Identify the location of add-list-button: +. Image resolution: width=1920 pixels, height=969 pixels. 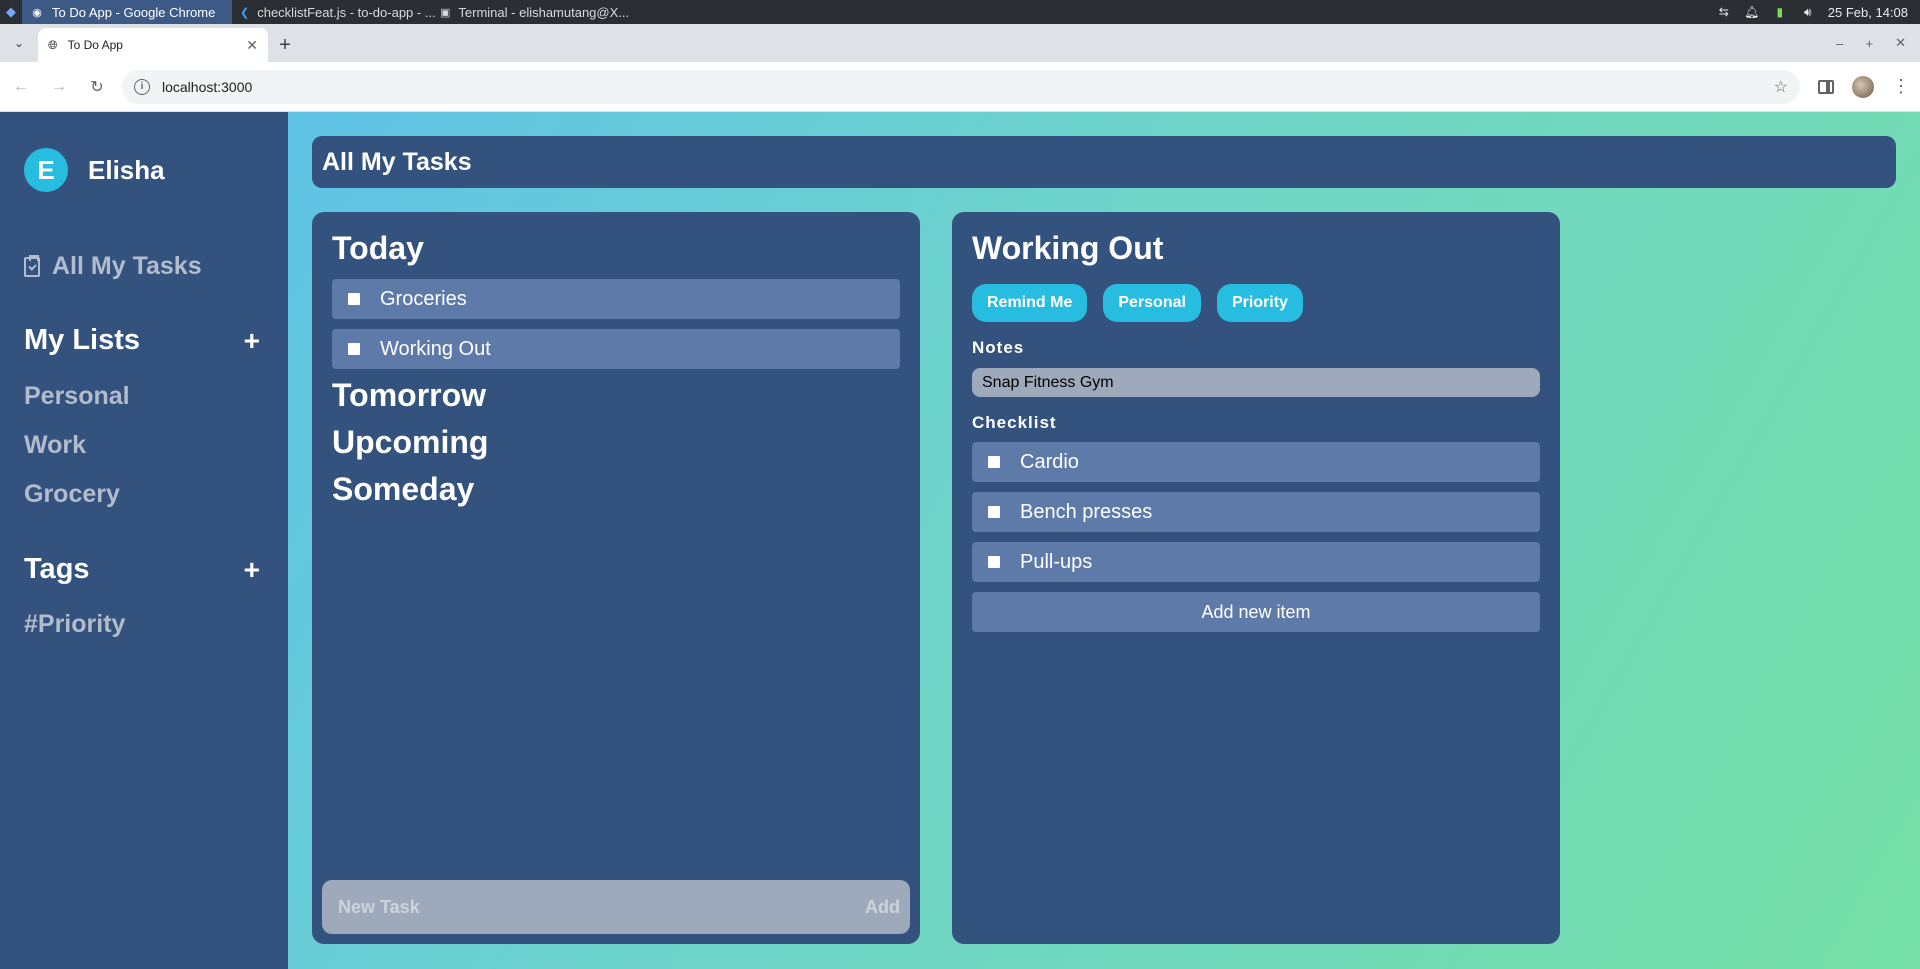
(252, 341).